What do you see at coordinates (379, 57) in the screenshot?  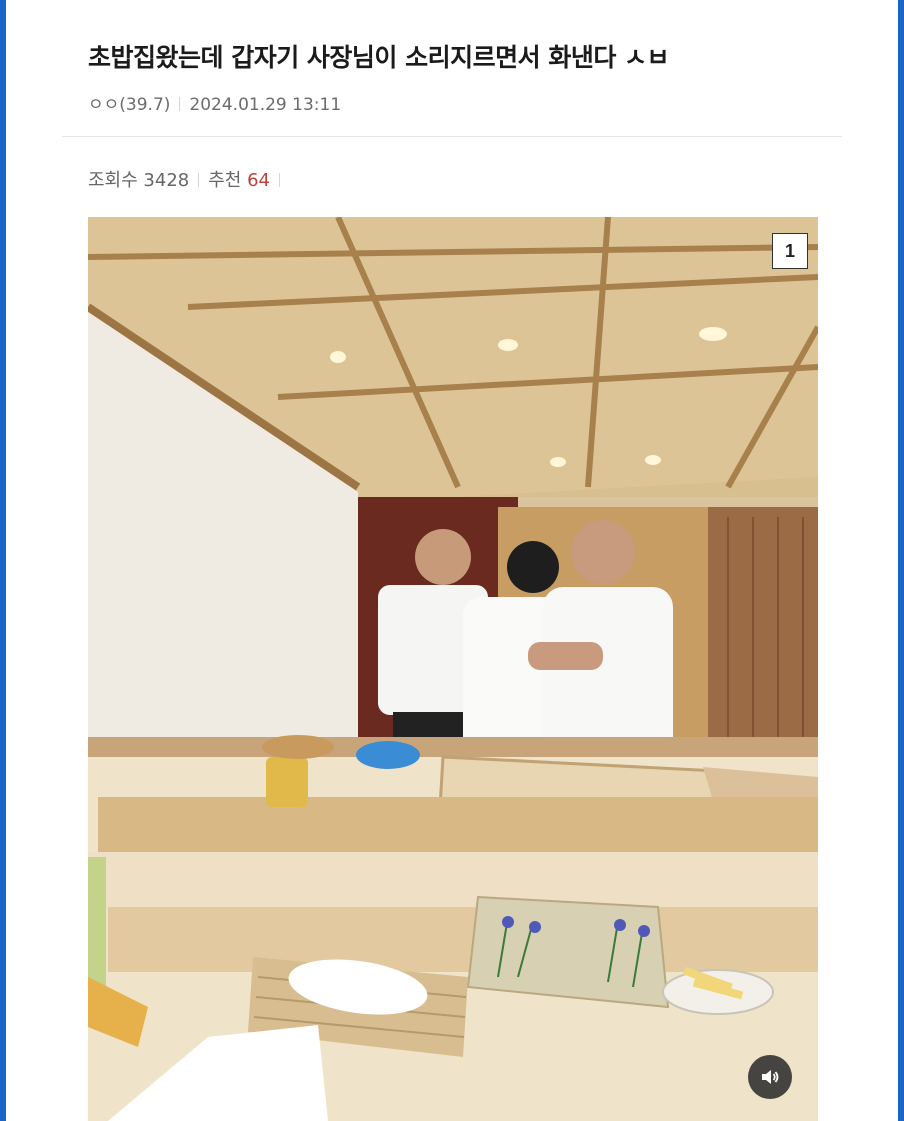 I see `post-title: 초밥집왔는데 갑자기 사장님이 소리지르면서 화낸다 ㅅㅂ` at bounding box center [379, 57].